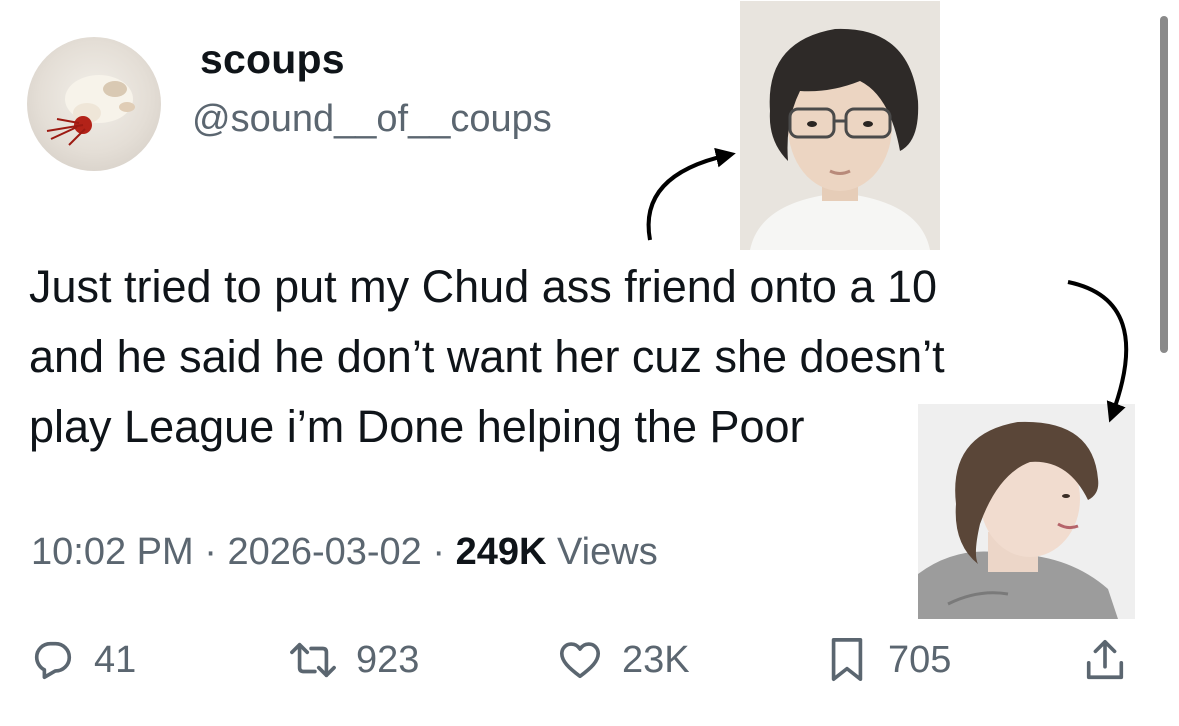 The width and height of the screenshot is (1179, 726). I want to click on author-avatar, so click(94, 104).